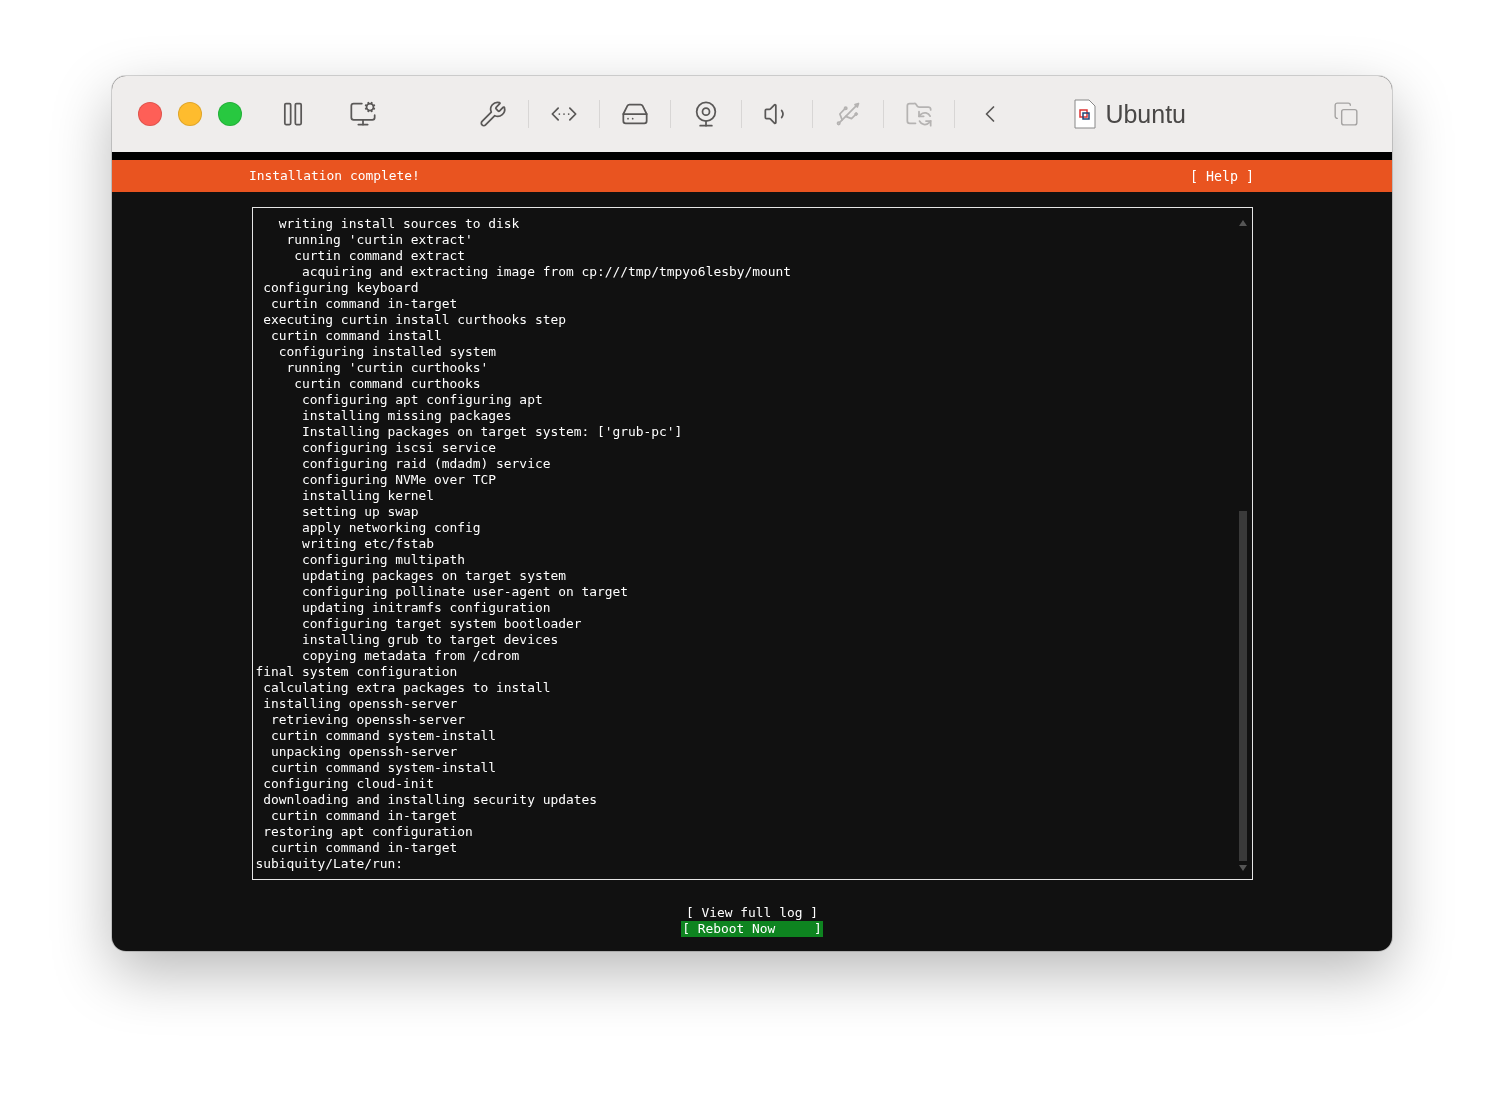 This screenshot has width=1504, height=1100. I want to click on help-button: [ Help ], so click(1221, 176).